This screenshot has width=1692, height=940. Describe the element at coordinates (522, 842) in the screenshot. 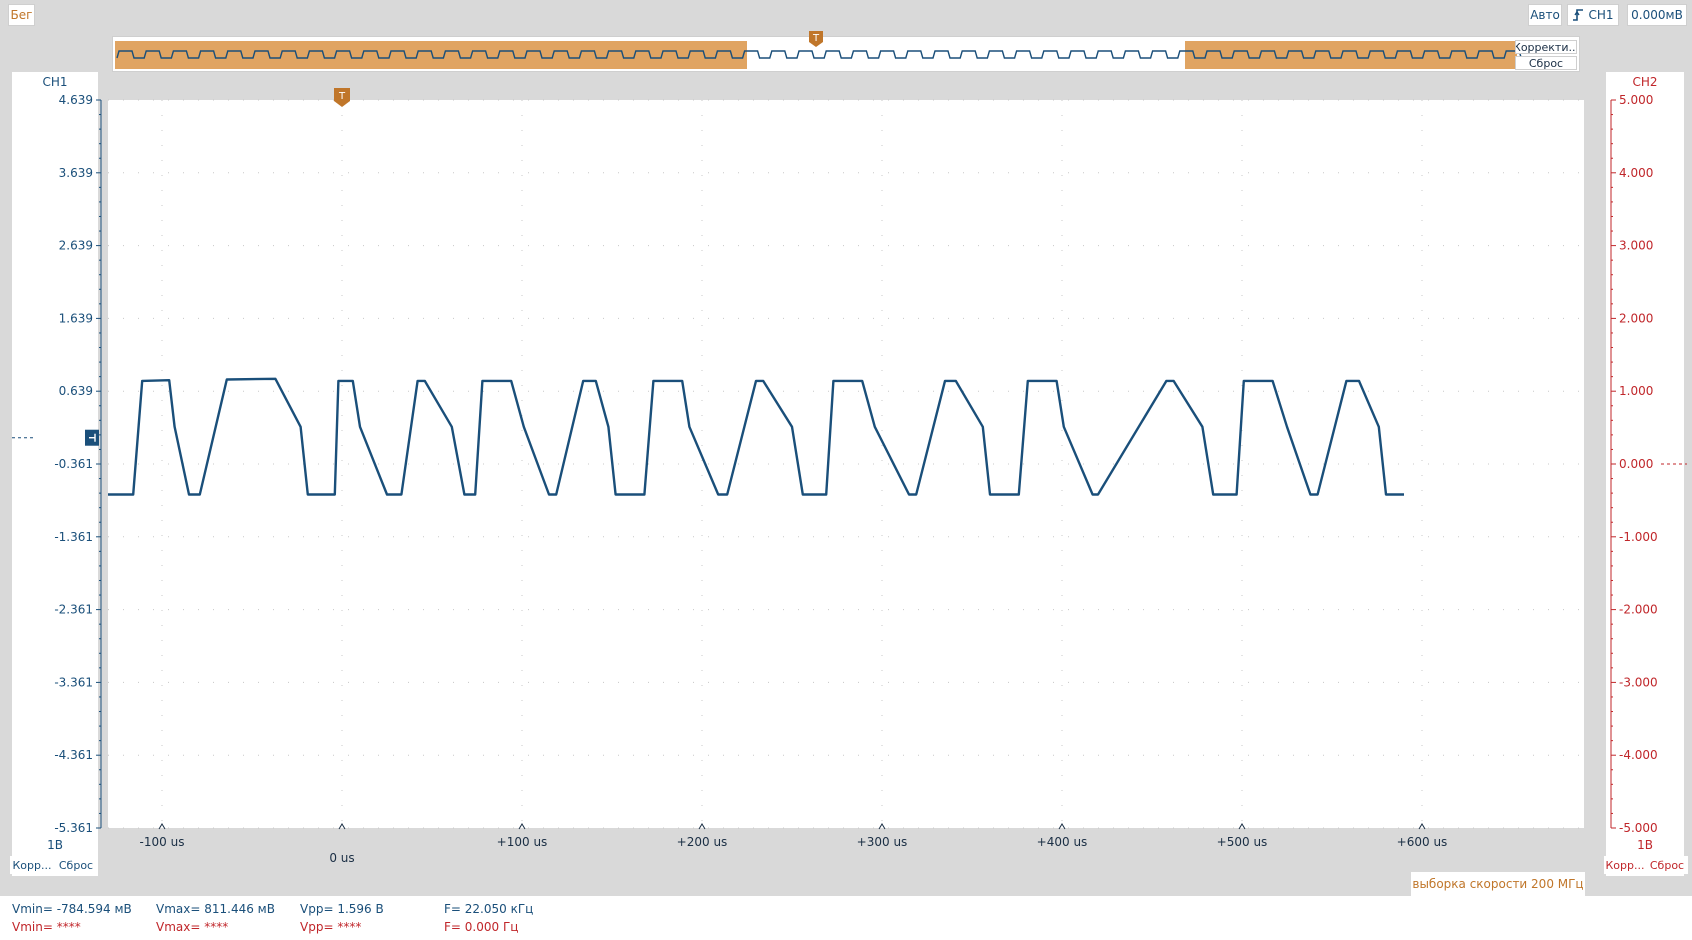

I see `time-label-2: +100 us` at that location.